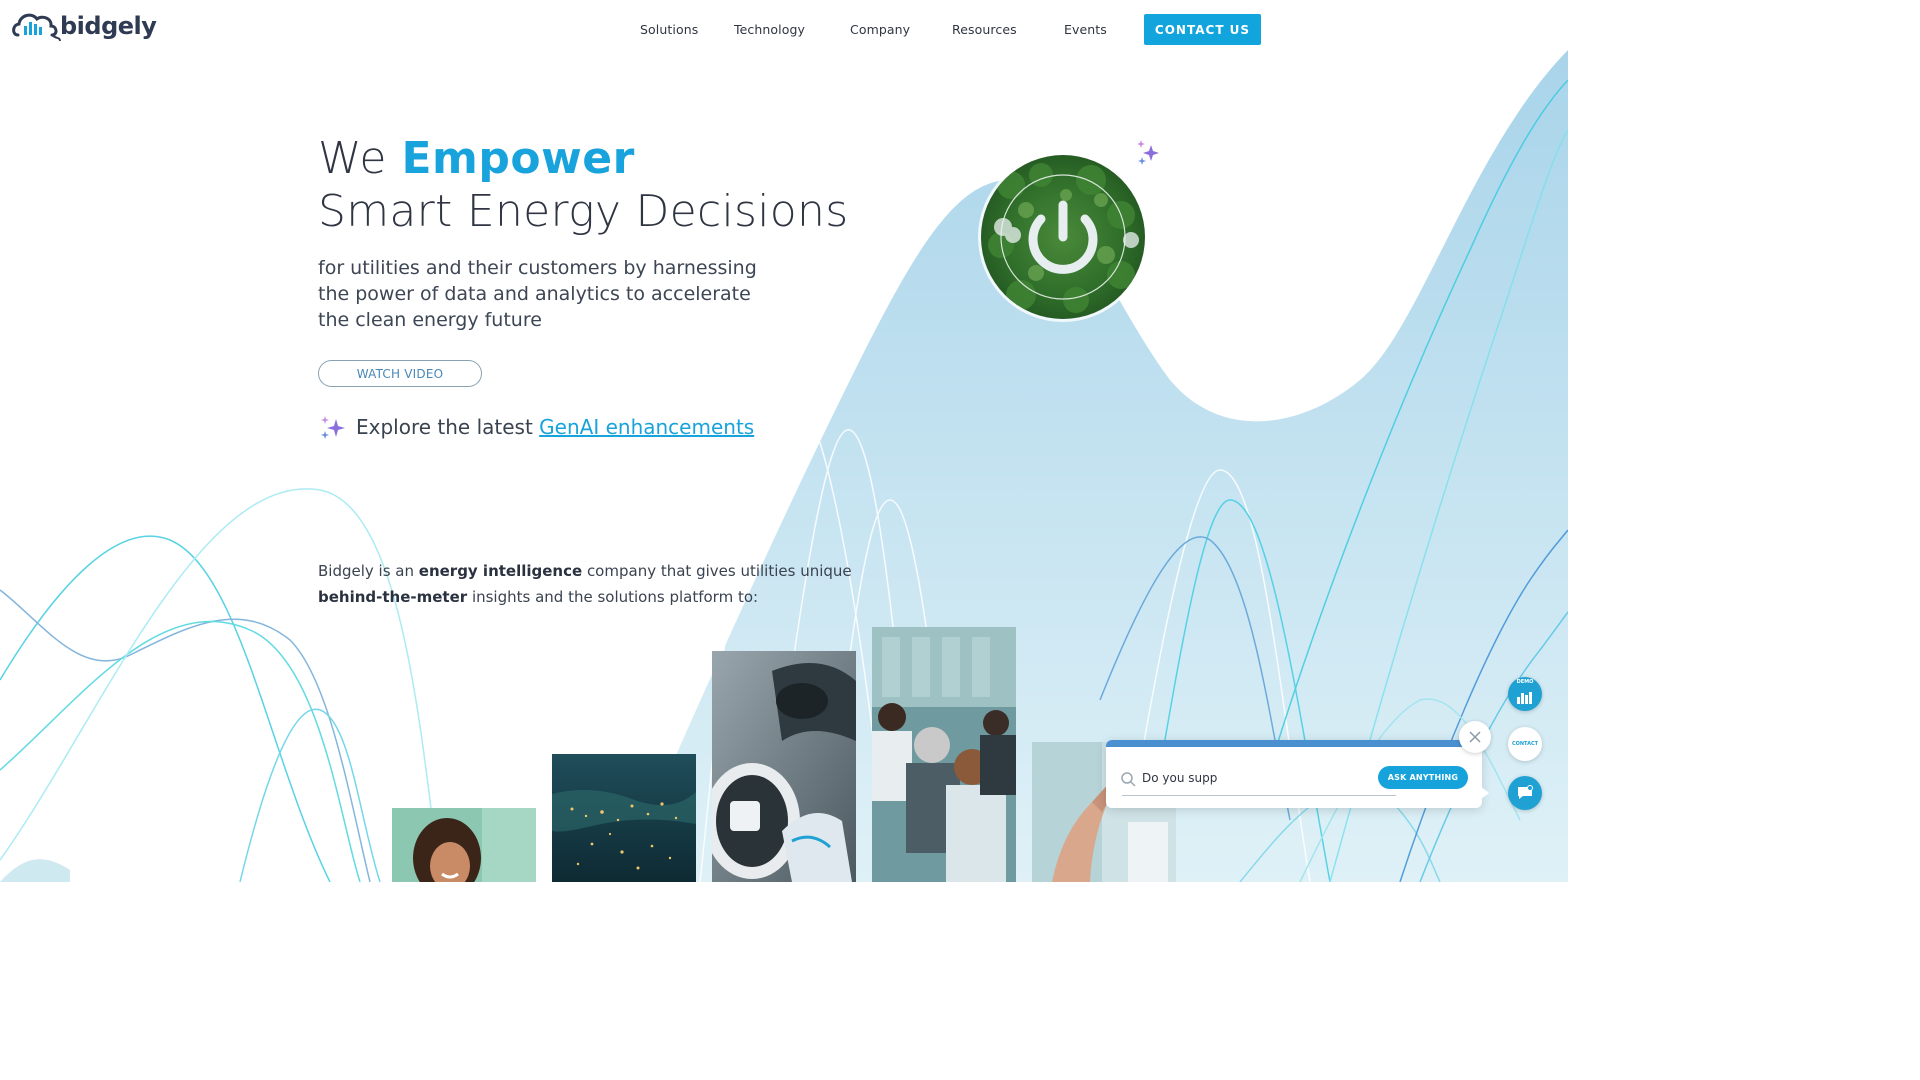 The width and height of the screenshot is (1920, 1080). I want to click on intro-text-1: Bidgely is an, so click(368, 571).